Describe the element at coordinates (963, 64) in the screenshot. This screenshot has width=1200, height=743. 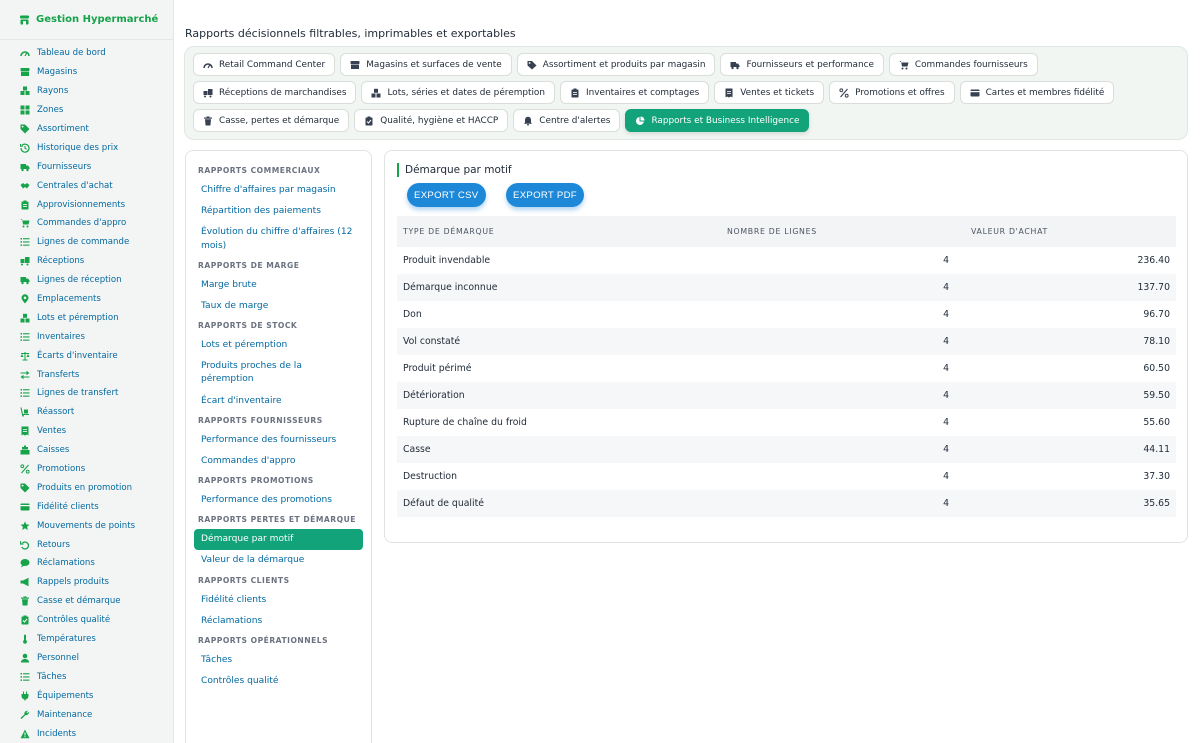
I see `tab-0-4: Commandes fournisseurs` at that location.